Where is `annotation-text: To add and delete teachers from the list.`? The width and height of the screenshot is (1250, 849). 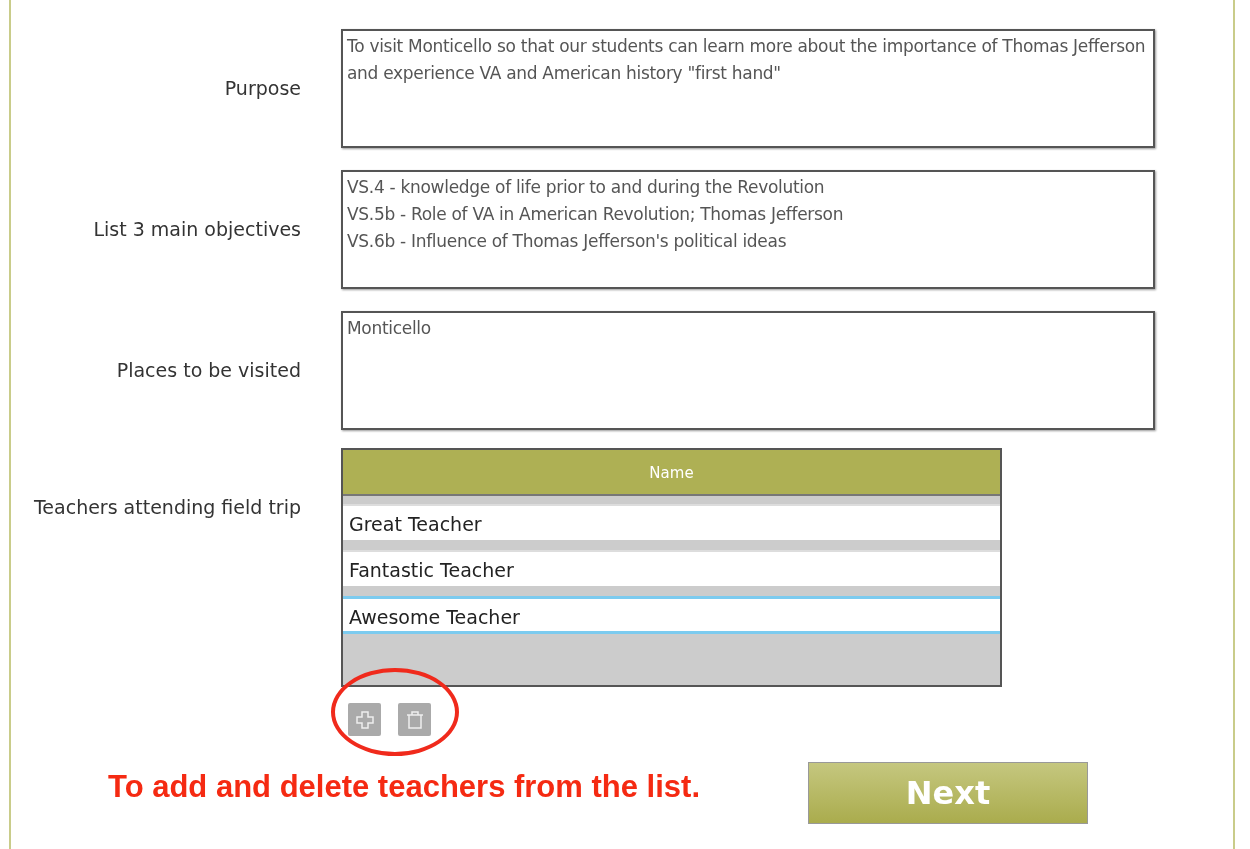 annotation-text: To add and delete teachers from the list. is located at coordinates (404, 786).